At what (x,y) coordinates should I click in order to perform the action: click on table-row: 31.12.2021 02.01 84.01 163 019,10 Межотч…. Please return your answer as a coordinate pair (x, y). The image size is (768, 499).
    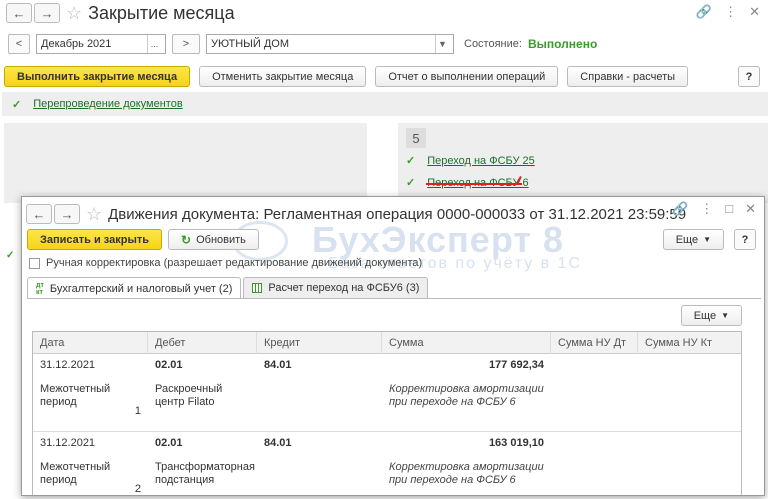
    Looking at the image, I should click on (387, 463).